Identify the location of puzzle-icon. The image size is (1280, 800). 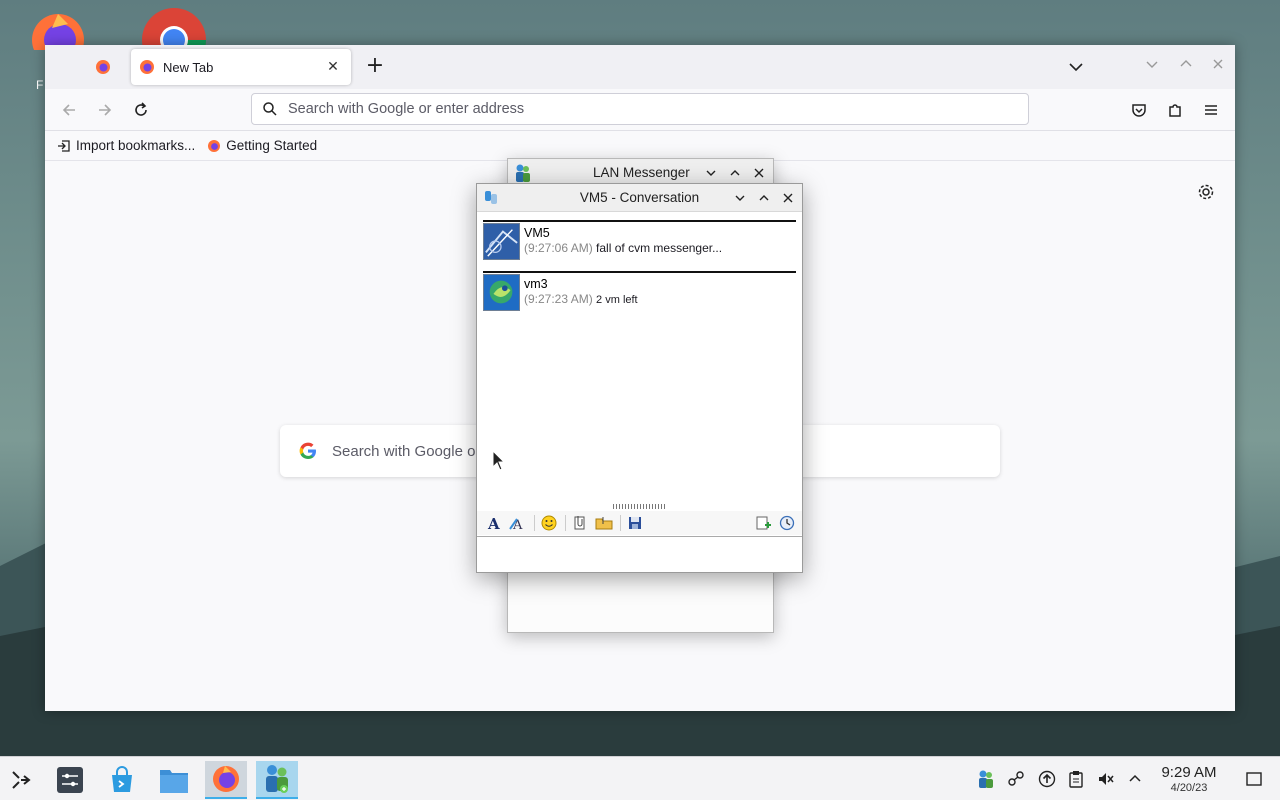
(1175, 110).